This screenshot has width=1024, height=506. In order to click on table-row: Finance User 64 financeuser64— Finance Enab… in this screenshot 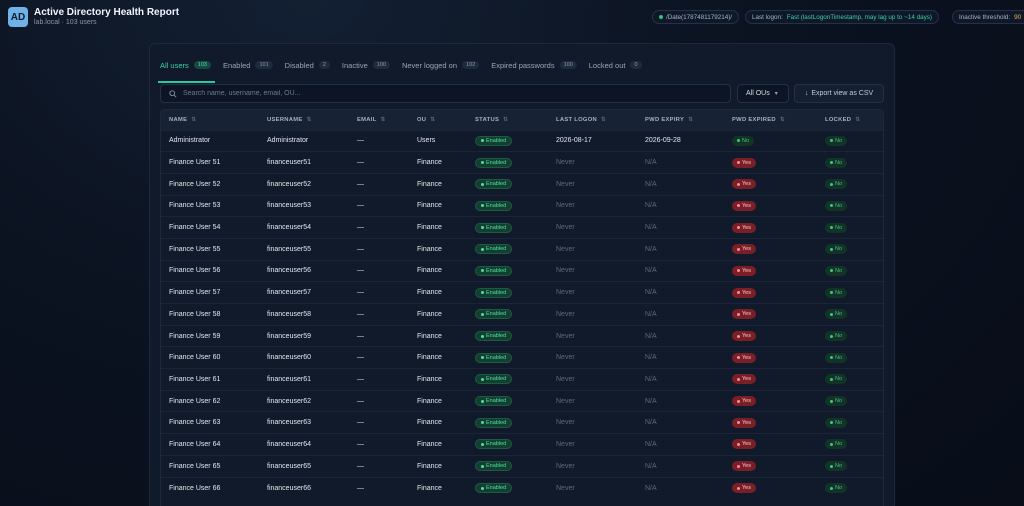, I will do `click(522, 444)`.